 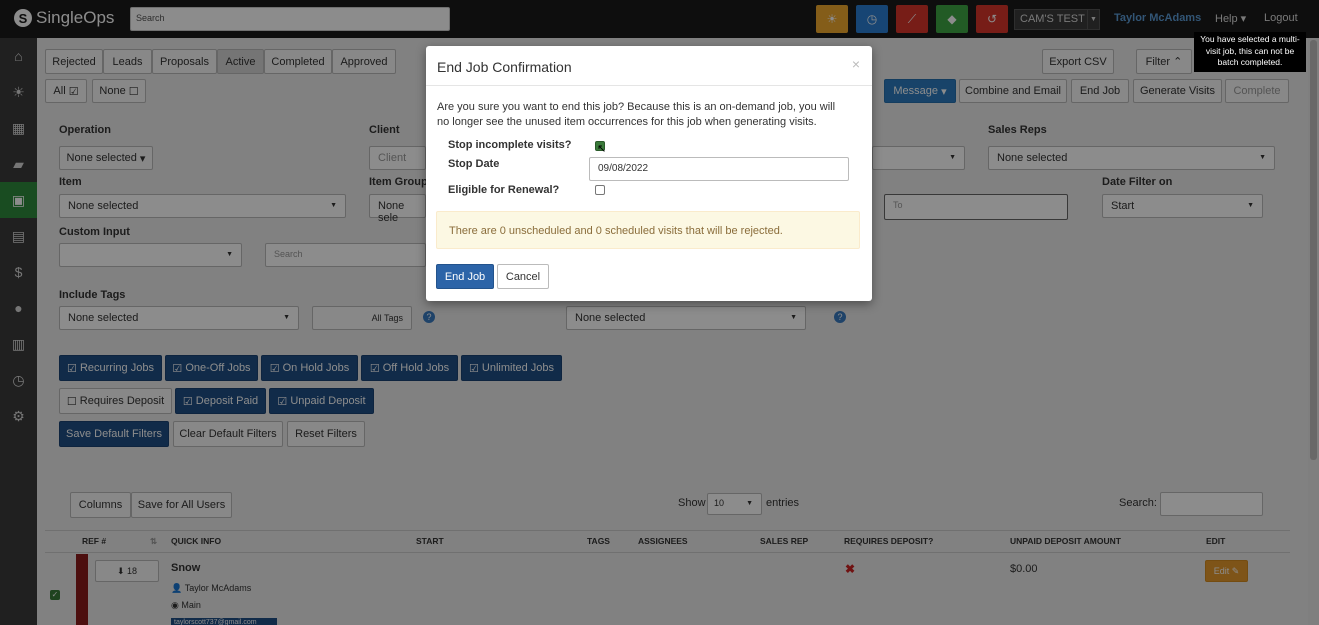 What do you see at coordinates (474, 164) in the screenshot?
I see `stop-date-label: Stop Date` at bounding box center [474, 164].